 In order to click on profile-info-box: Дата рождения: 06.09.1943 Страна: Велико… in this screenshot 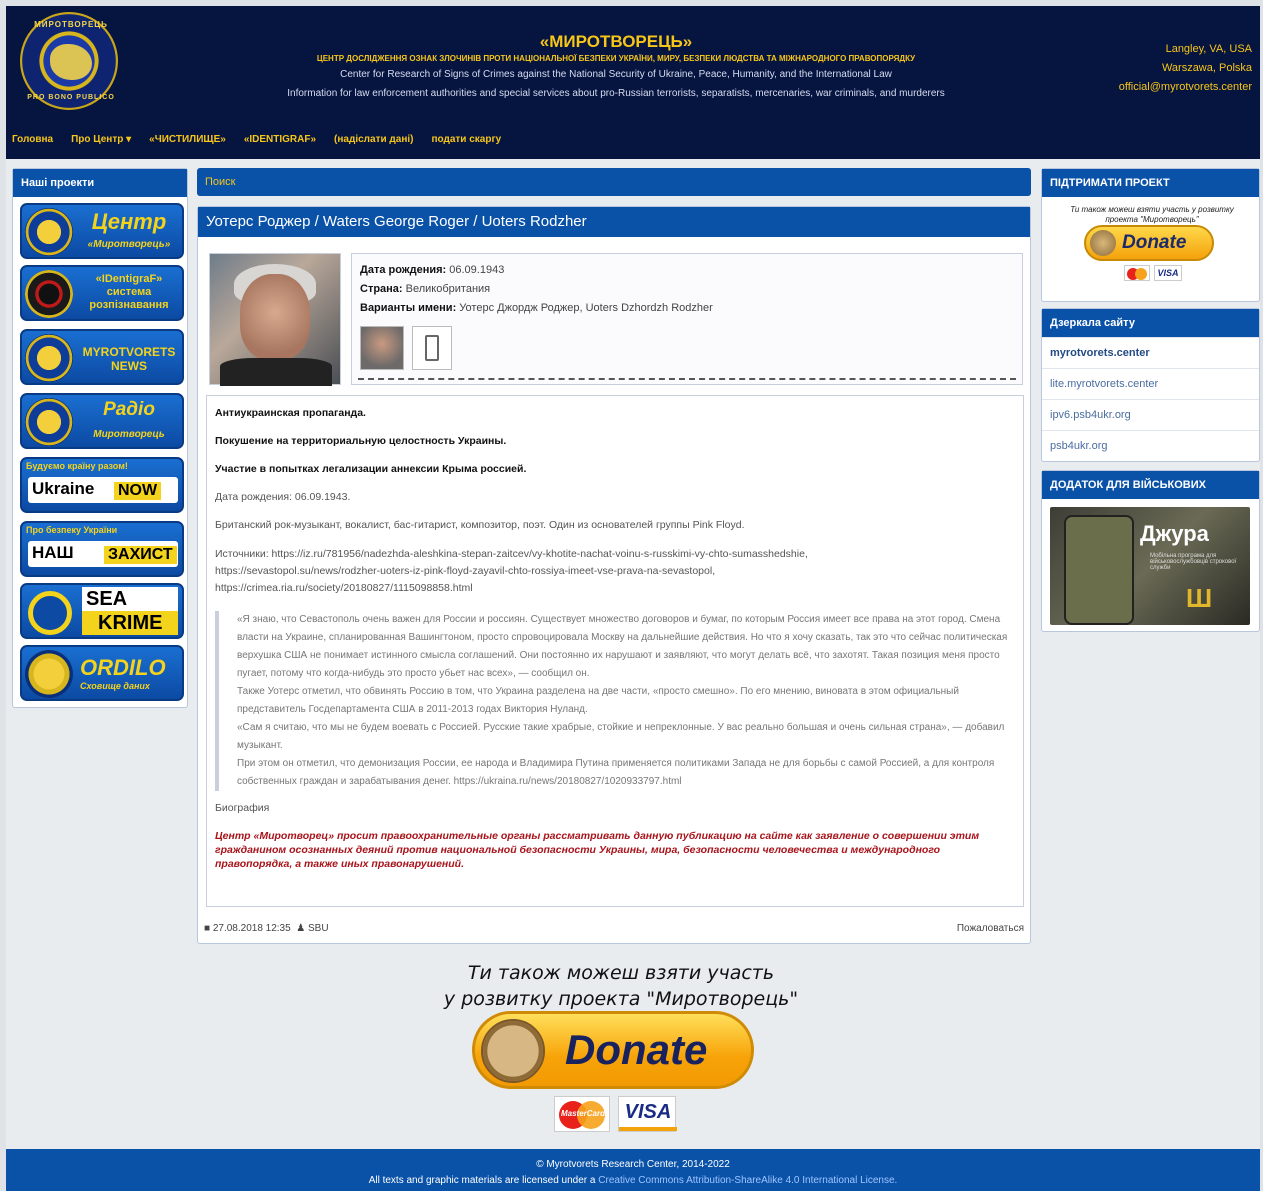, I will do `click(687, 319)`.